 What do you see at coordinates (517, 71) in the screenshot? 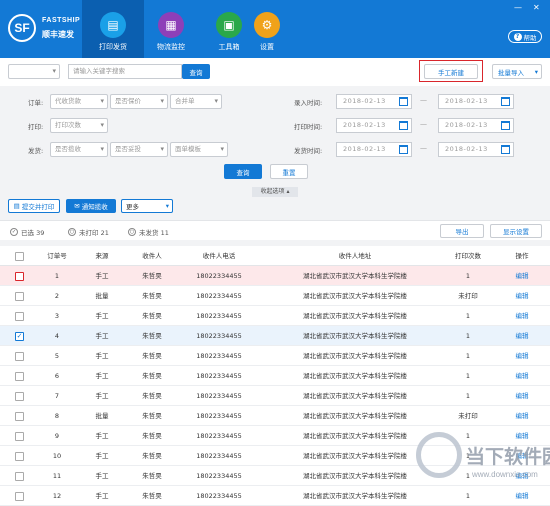
I see `batch-import-button: 批量导入 ▾` at bounding box center [517, 71].